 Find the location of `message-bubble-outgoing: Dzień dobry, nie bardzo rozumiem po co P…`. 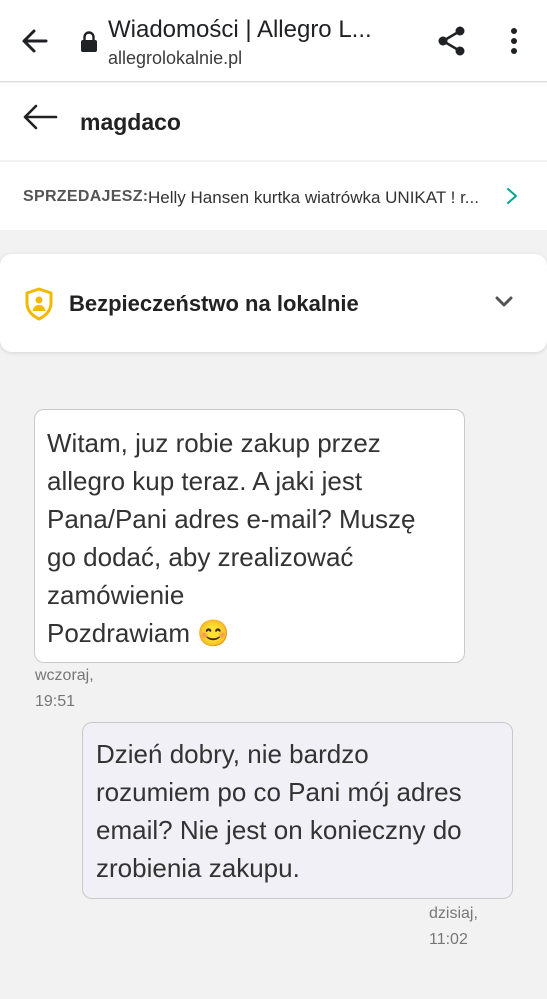

message-bubble-outgoing: Dzień dobry, nie bardzo rozumiem po co P… is located at coordinates (297, 810).